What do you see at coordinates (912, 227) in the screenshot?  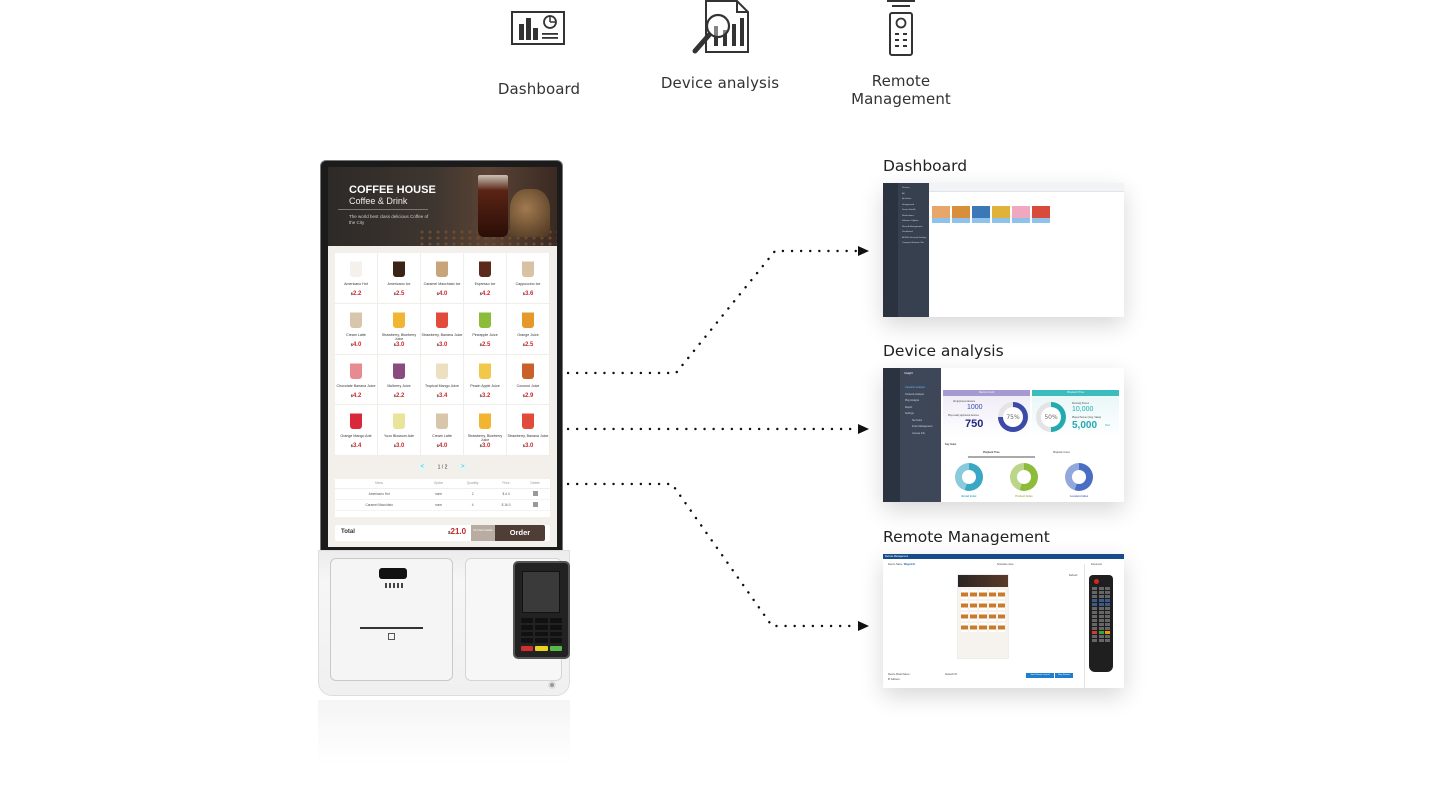 I see `dashboard-sidebar-item: Shared Management` at bounding box center [912, 227].